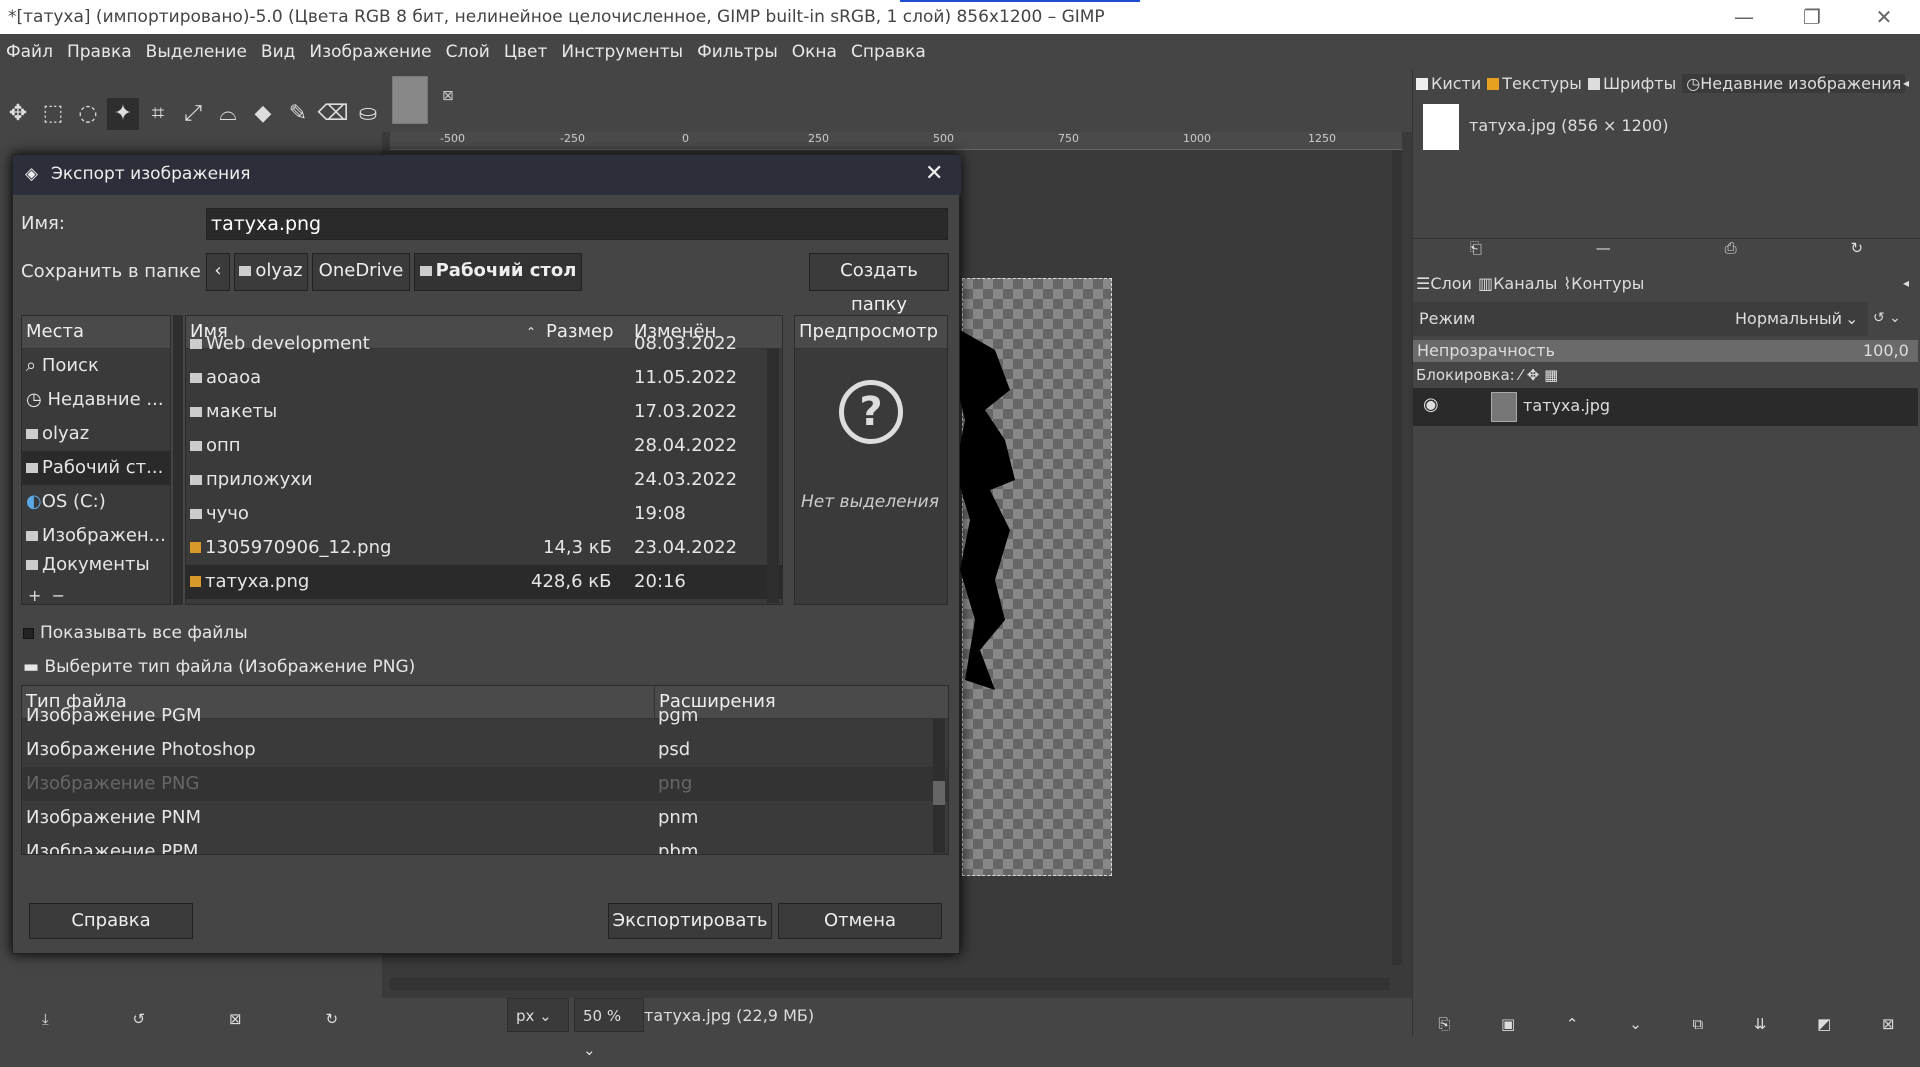 The image size is (1920, 1067). What do you see at coordinates (448, 96) in the screenshot?
I see `close-image-tab-icon: ⊠` at bounding box center [448, 96].